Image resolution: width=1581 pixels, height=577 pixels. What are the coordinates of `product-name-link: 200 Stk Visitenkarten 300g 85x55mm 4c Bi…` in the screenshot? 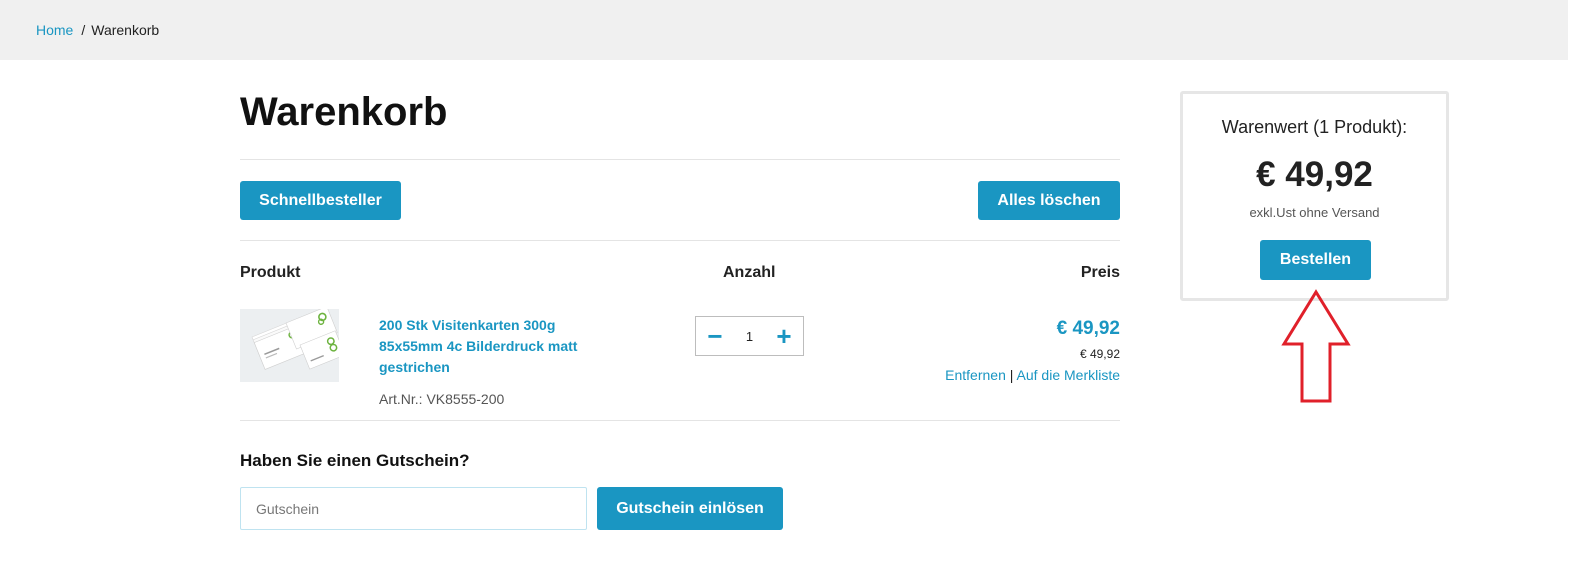 It's located at (489, 346).